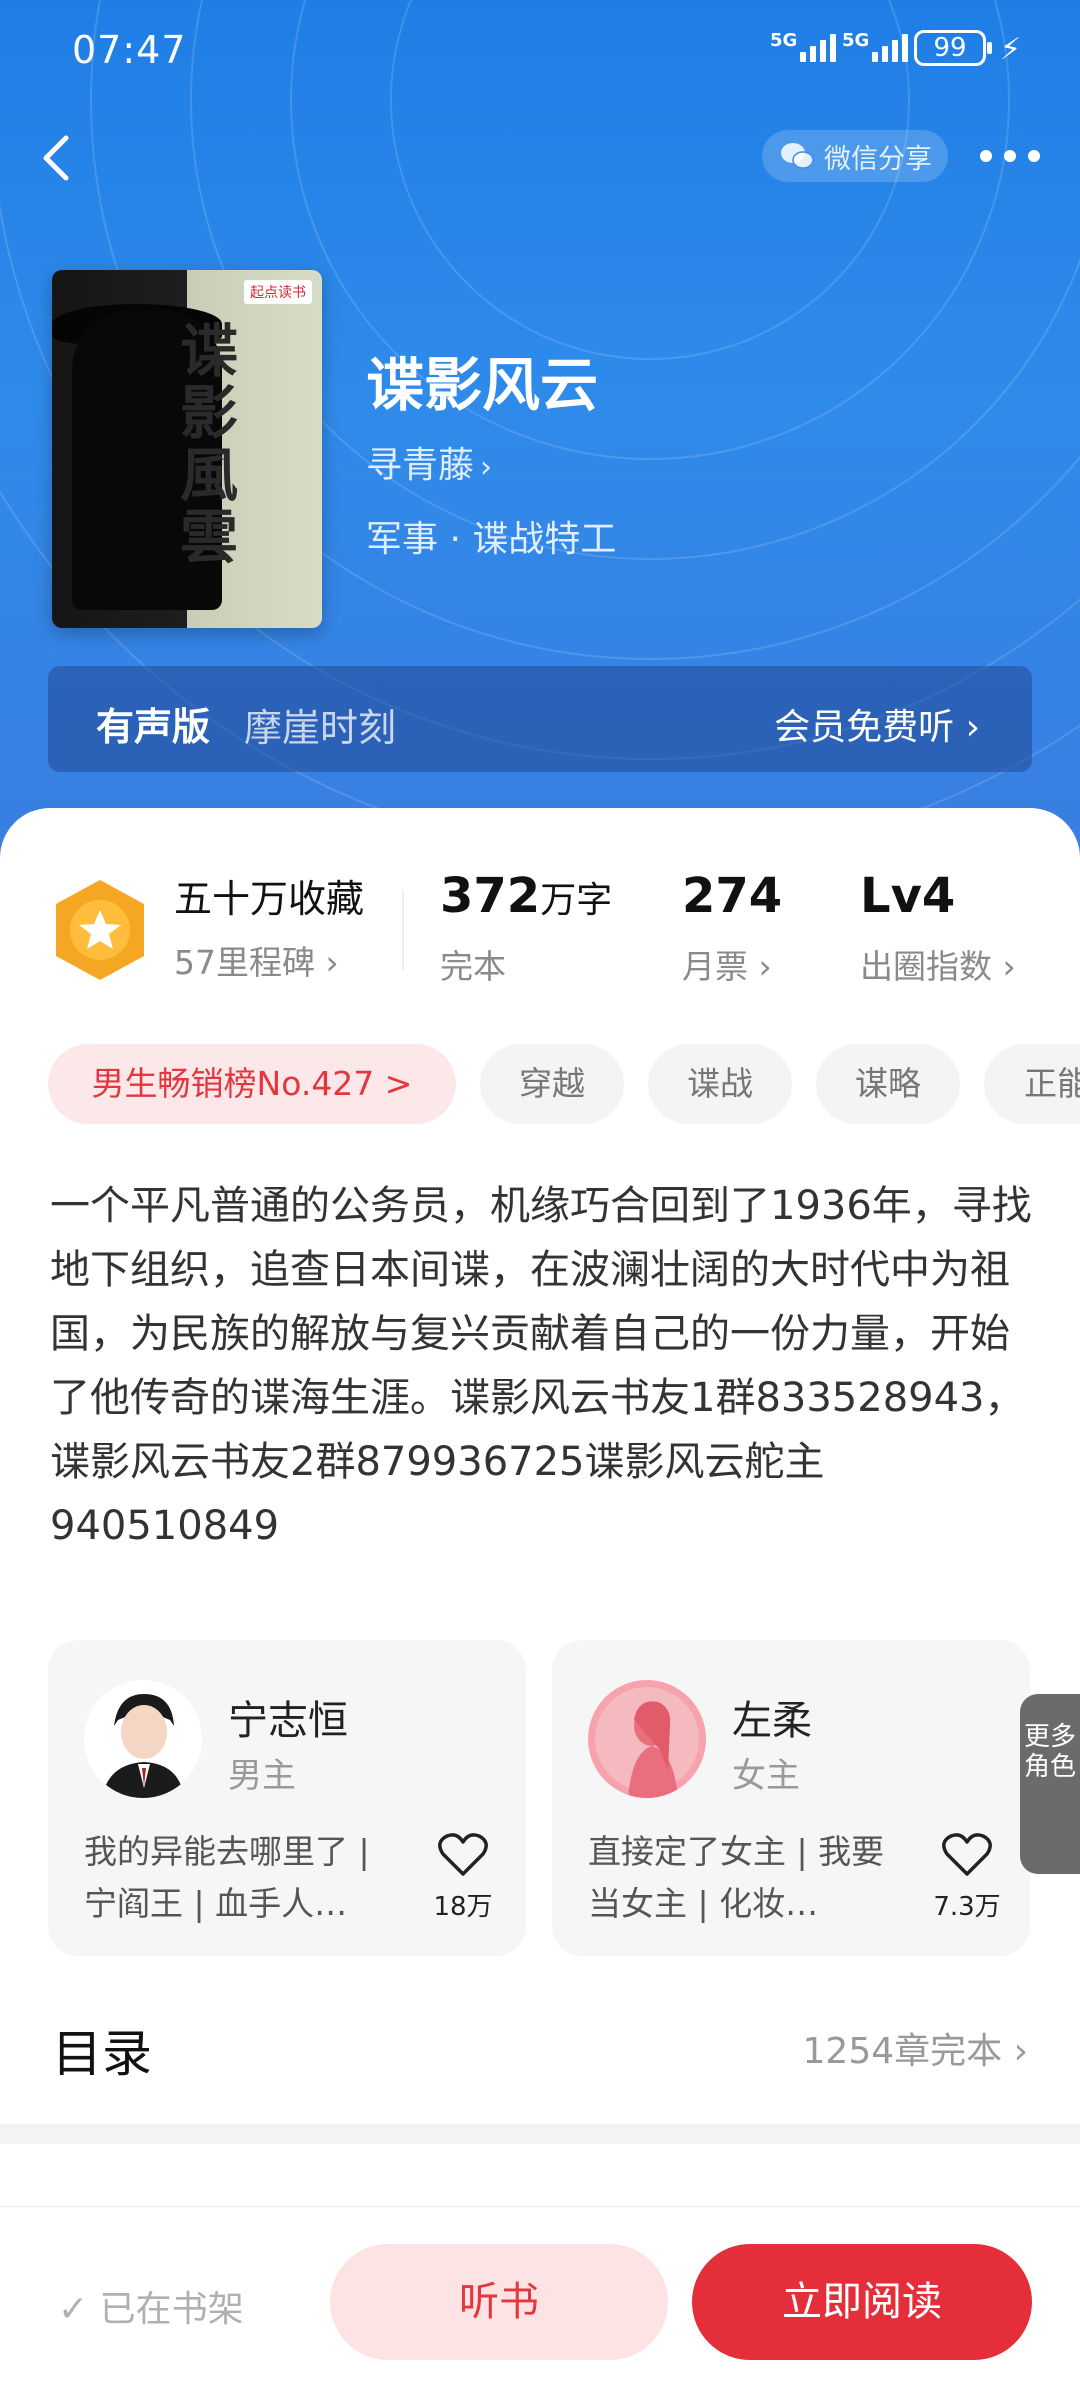  I want to click on book-title: 谍影风云, so click(482, 385).